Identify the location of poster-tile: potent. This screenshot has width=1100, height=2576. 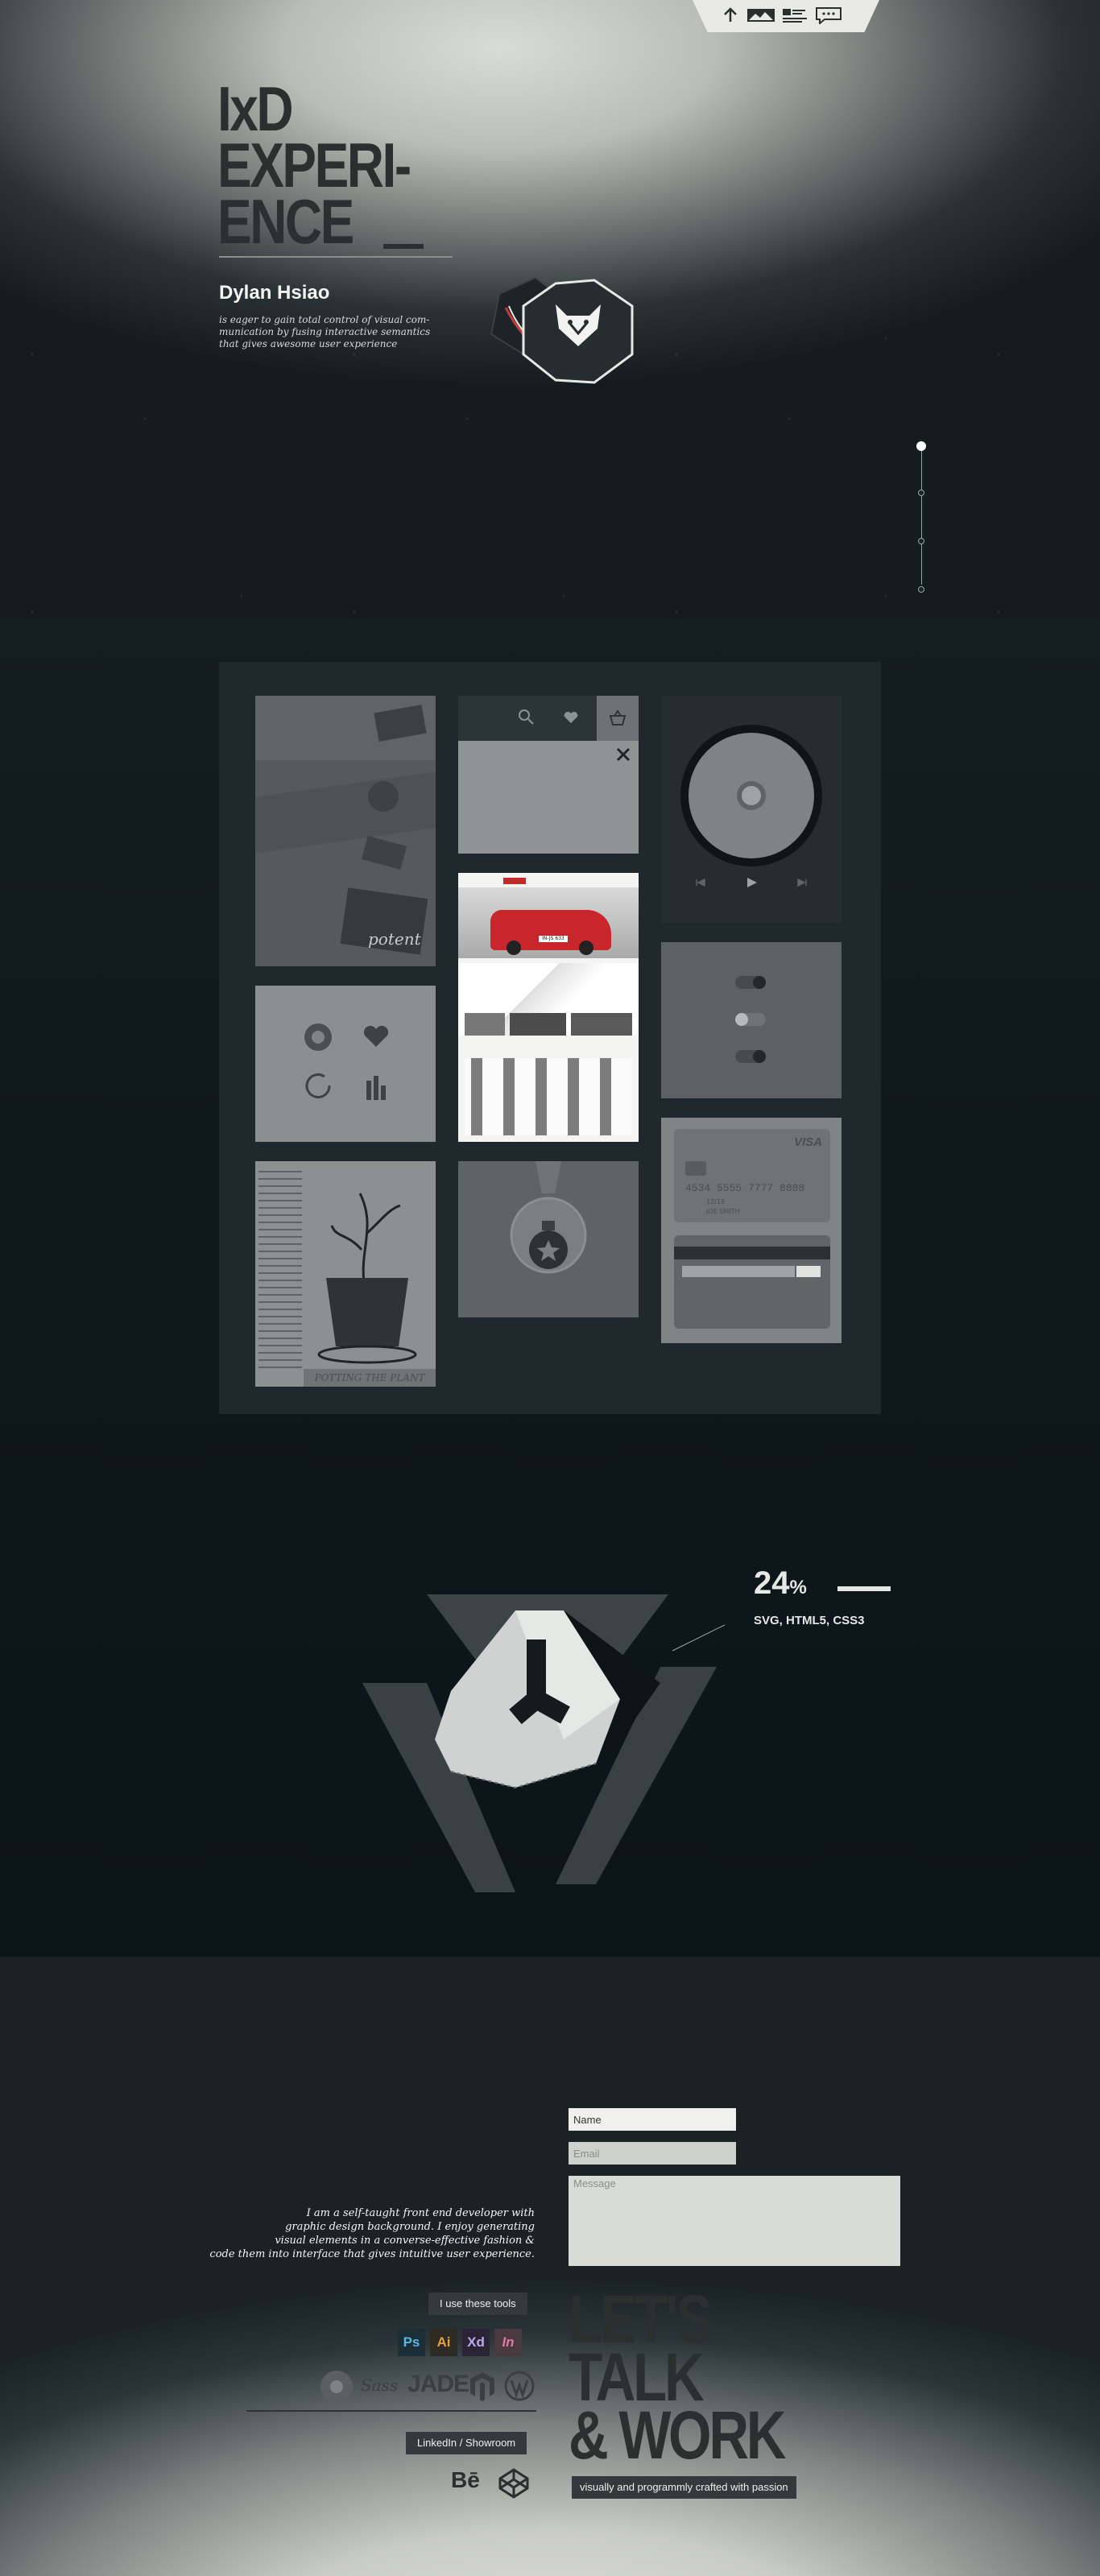
(345, 831).